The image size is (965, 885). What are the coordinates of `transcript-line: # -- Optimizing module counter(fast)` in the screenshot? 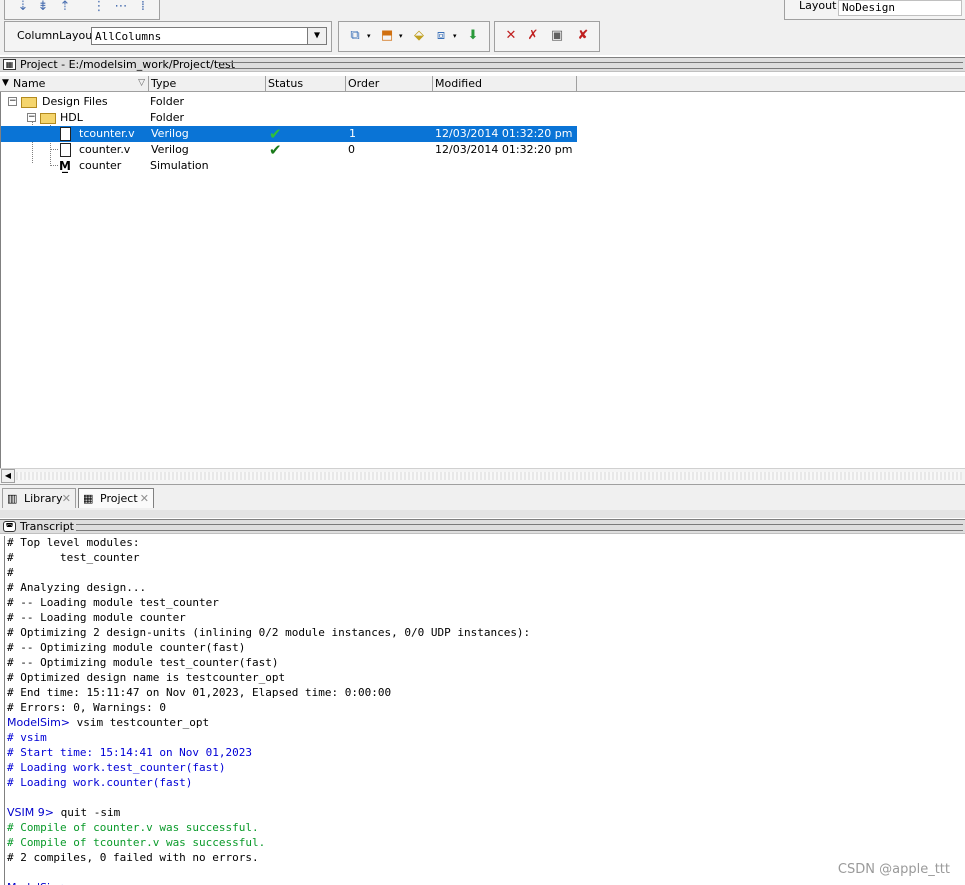 It's located at (126, 647).